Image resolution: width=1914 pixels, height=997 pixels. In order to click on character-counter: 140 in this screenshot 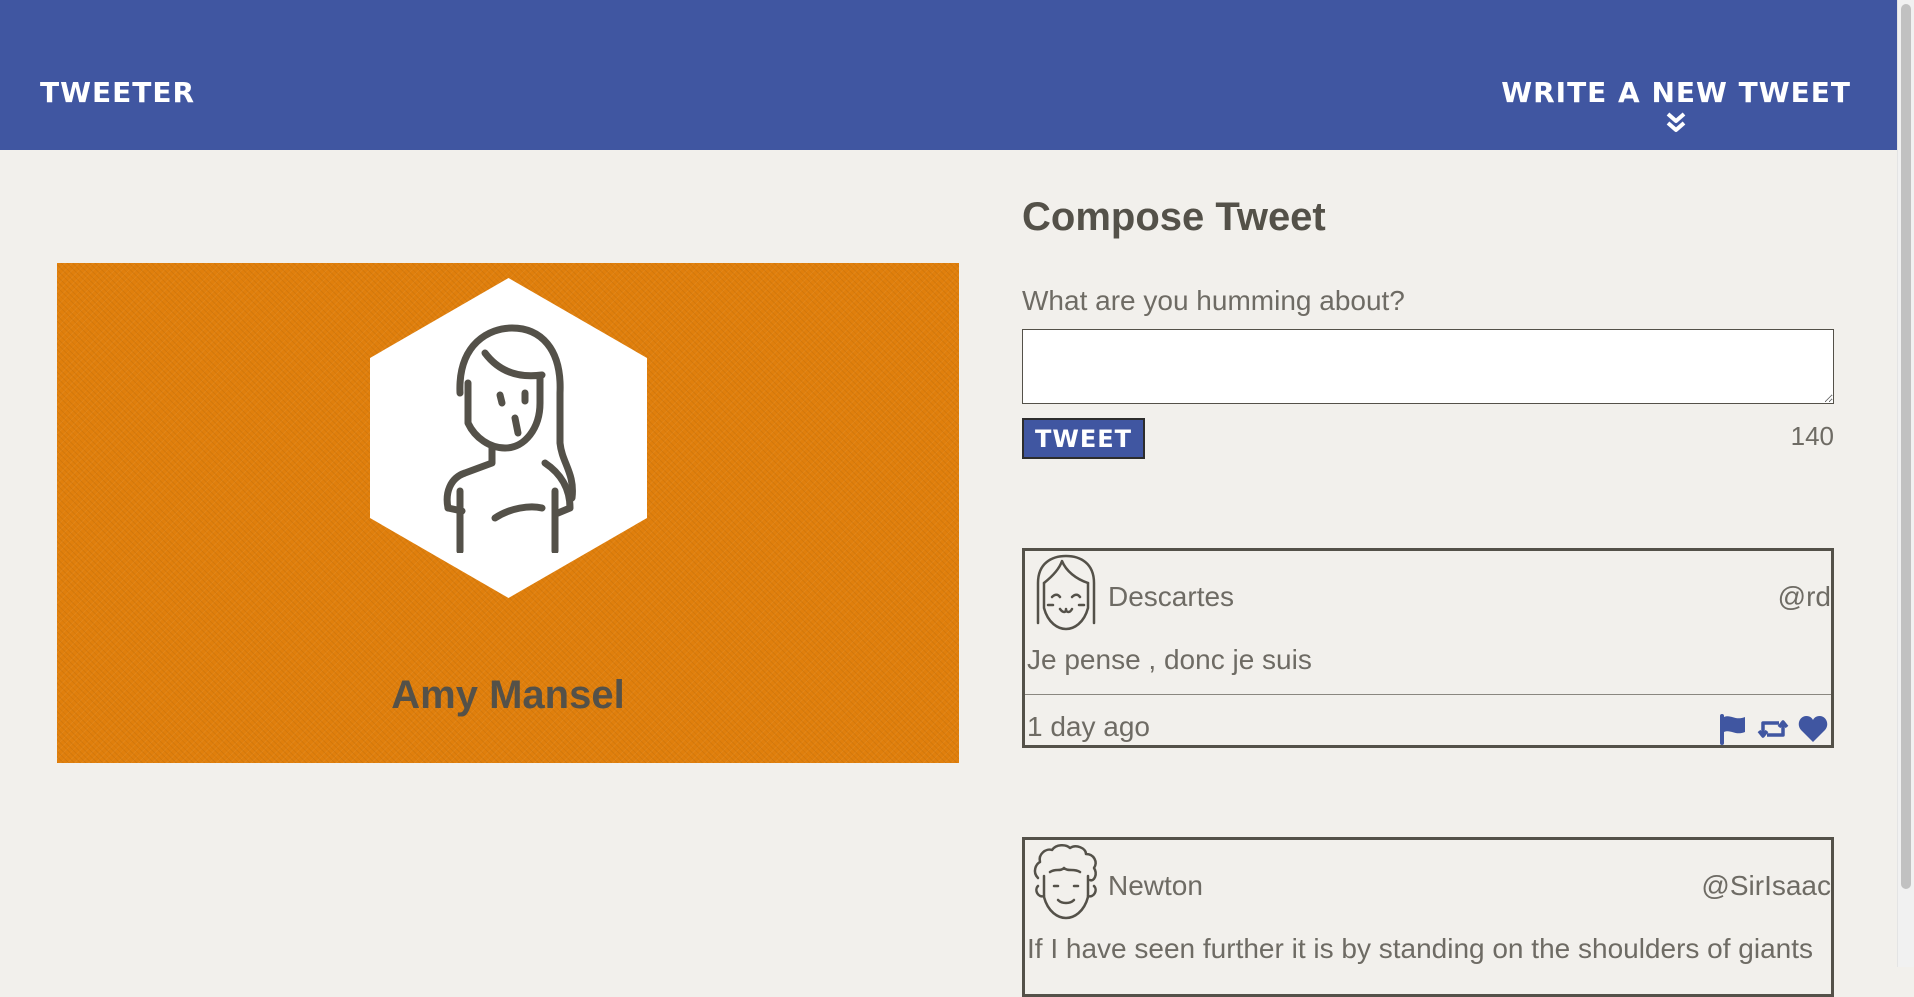, I will do `click(1812, 436)`.